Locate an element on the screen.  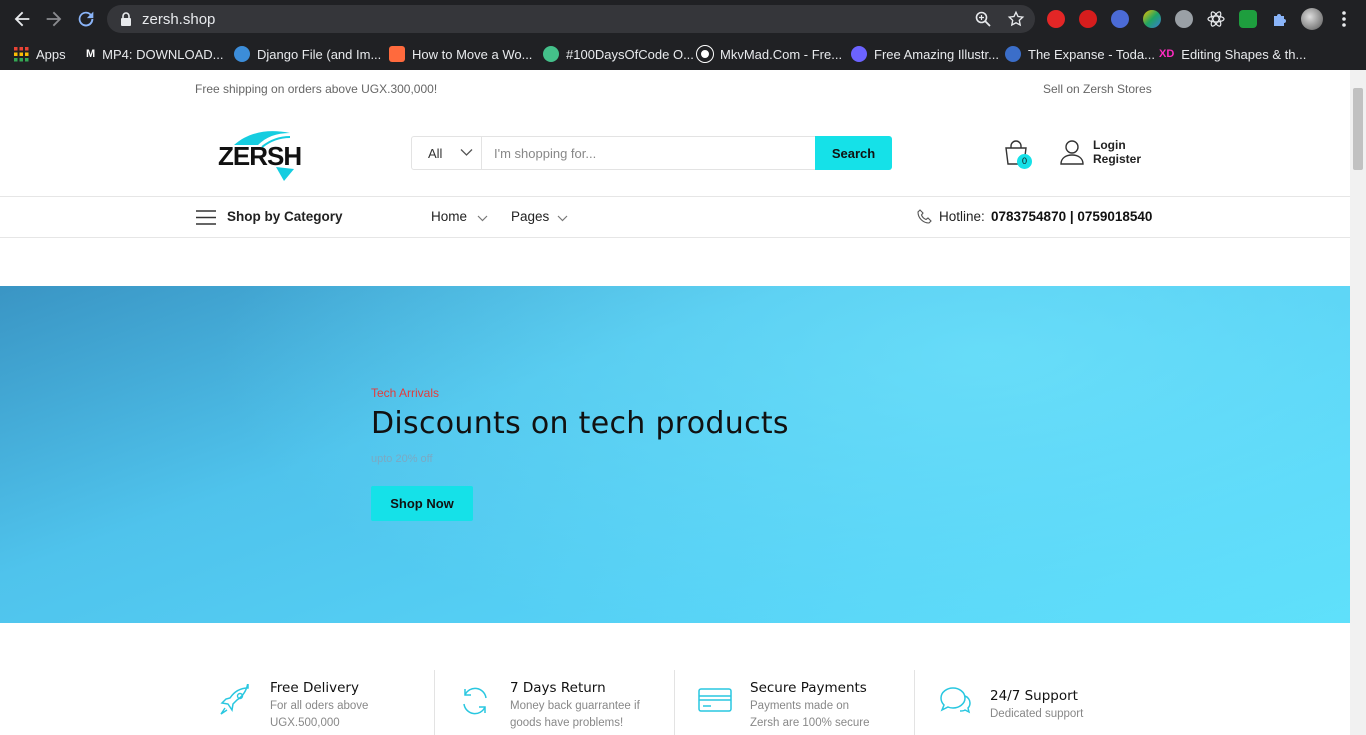
xd-logo-icon: XD is located at coordinates (1167, 54).